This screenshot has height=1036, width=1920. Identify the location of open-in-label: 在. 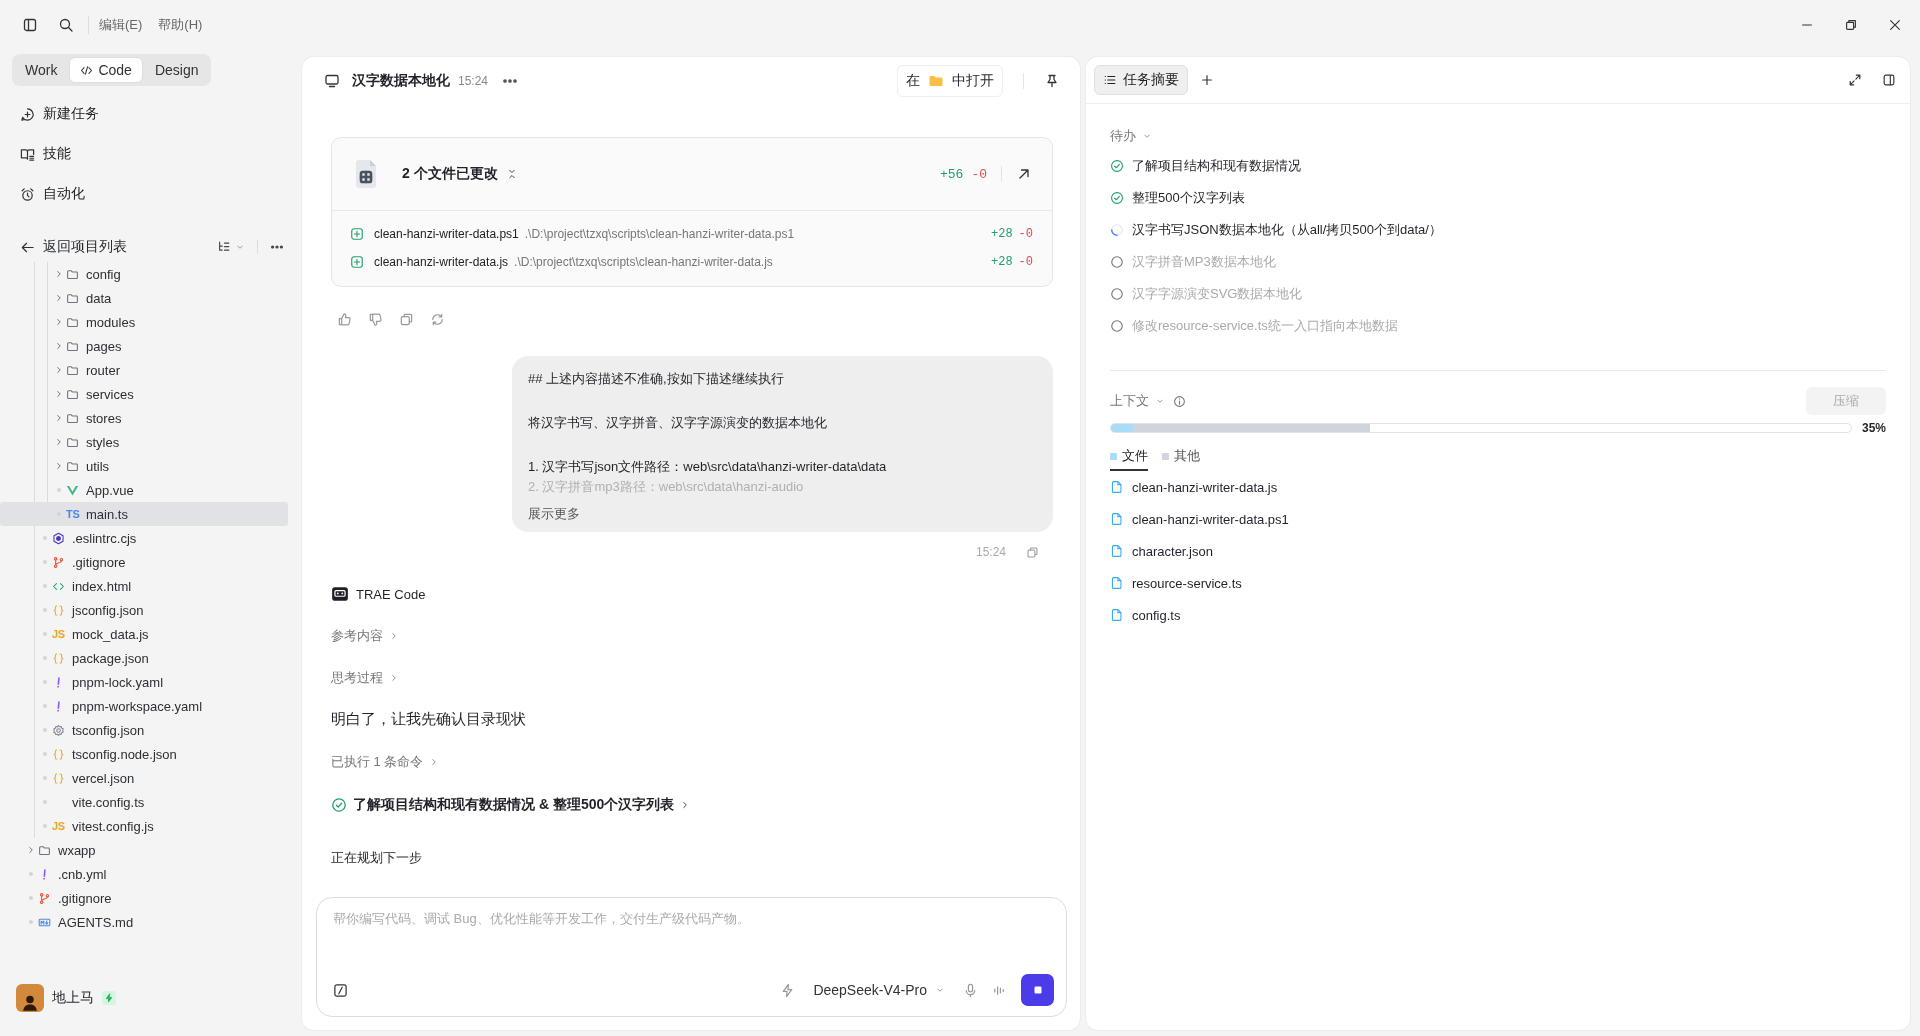
(913, 81).